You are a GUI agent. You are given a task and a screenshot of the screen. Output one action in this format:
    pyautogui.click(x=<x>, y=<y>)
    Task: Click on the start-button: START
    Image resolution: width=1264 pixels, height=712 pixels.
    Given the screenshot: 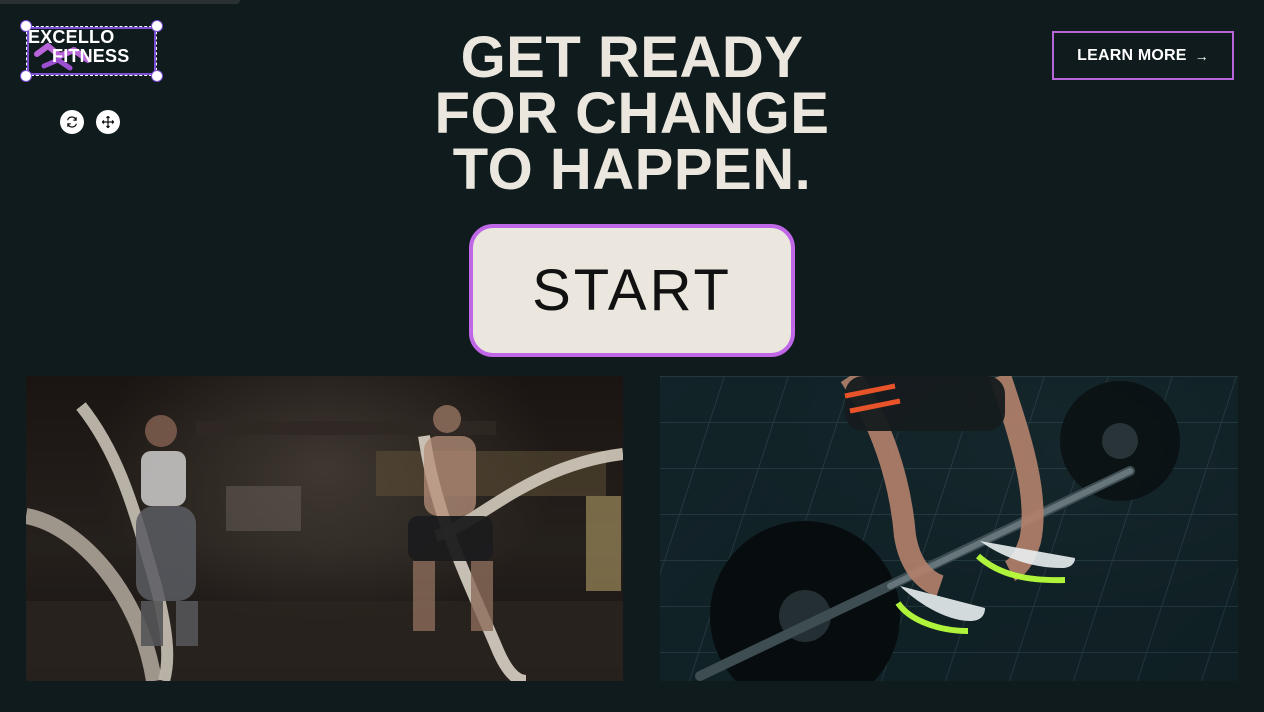 What is the action you would take?
    pyautogui.click(x=632, y=290)
    